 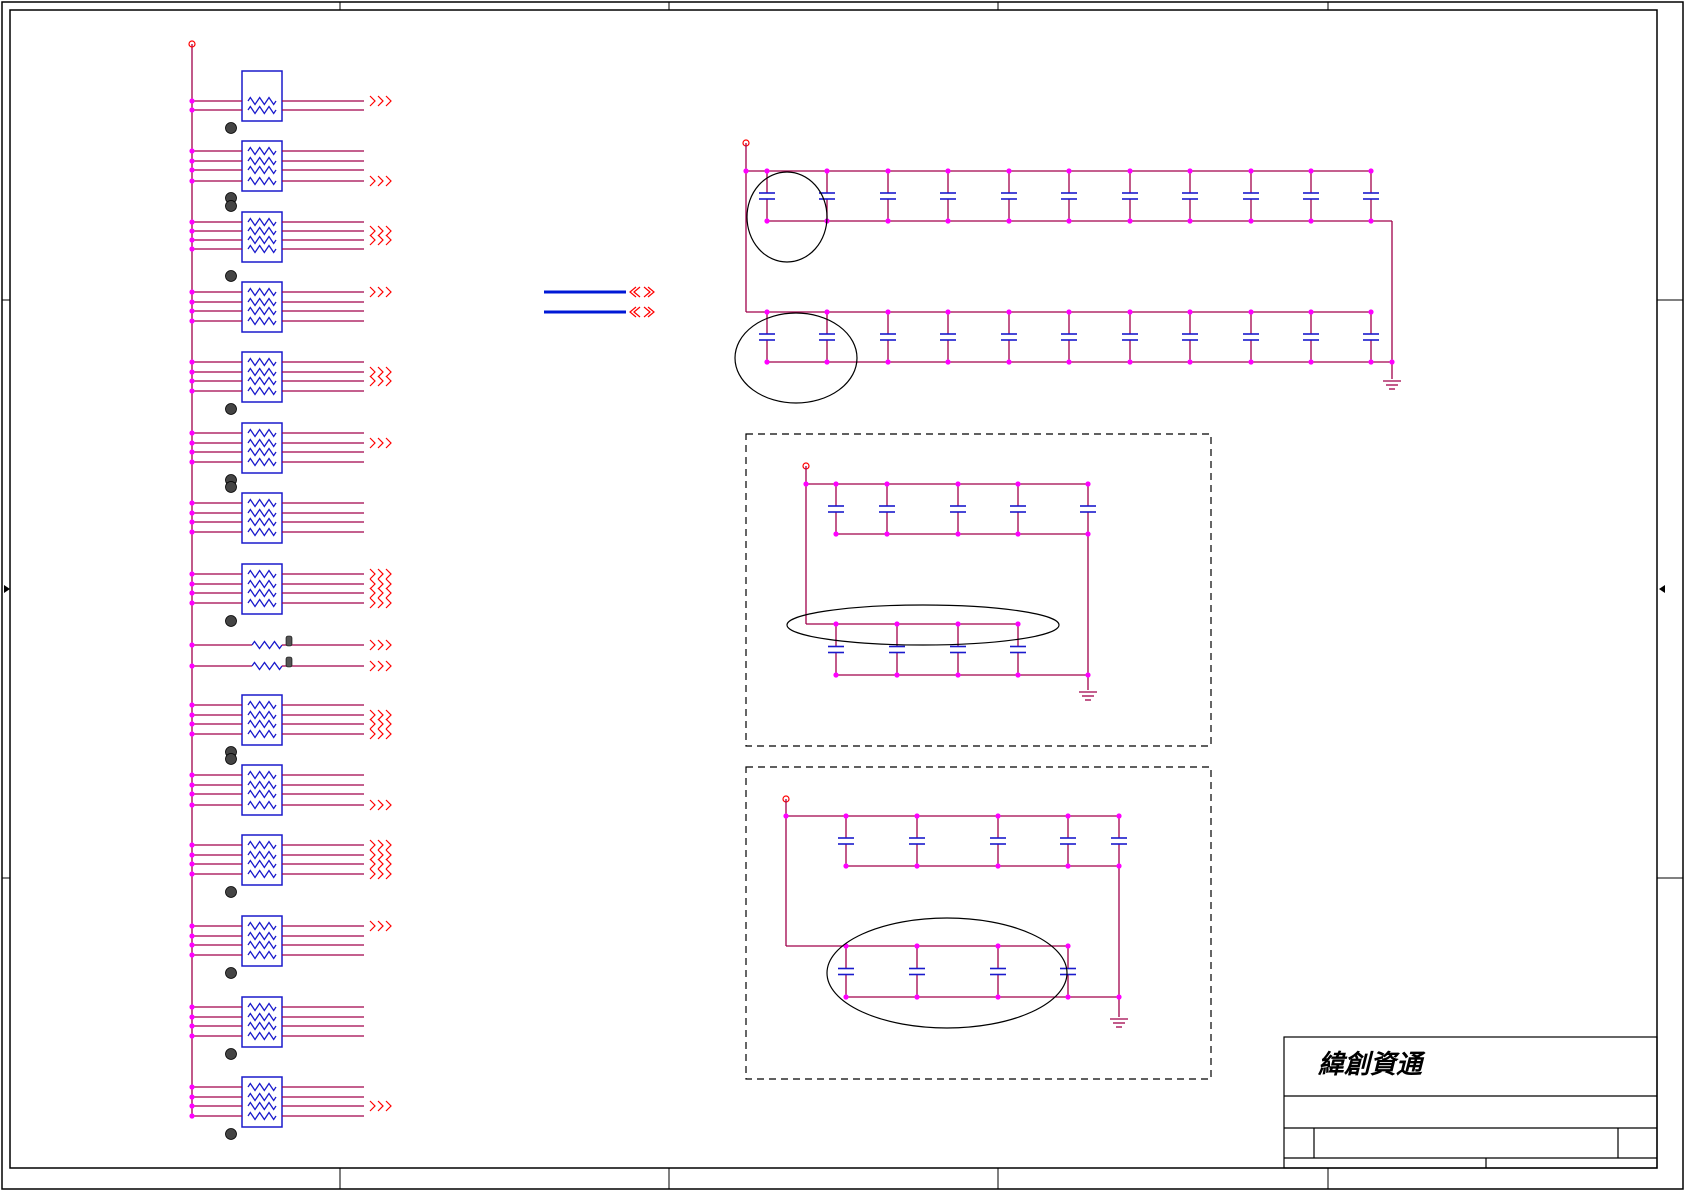 What do you see at coordinates (642, 302) in the screenshot?
I see `bidir-connector-icon` at bounding box center [642, 302].